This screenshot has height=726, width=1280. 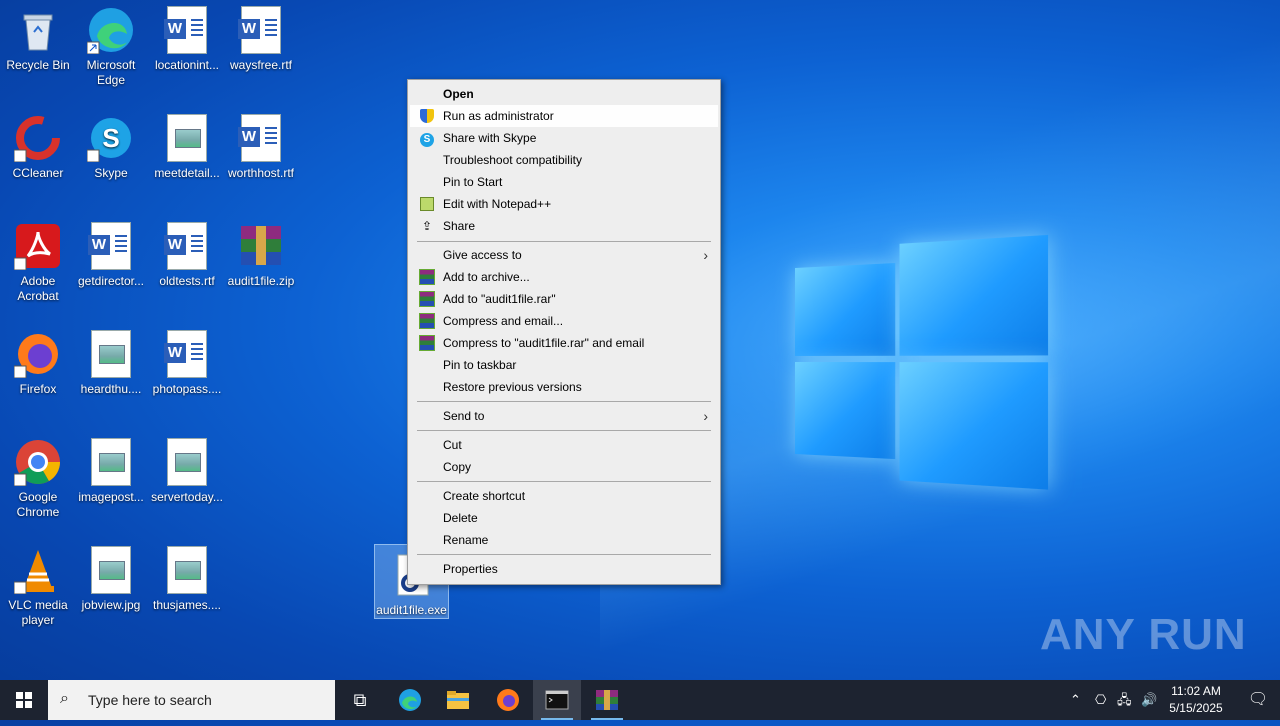 What do you see at coordinates (564, 496) in the screenshot?
I see `menu-item-create-shortcut: Create shortcut` at bounding box center [564, 496].